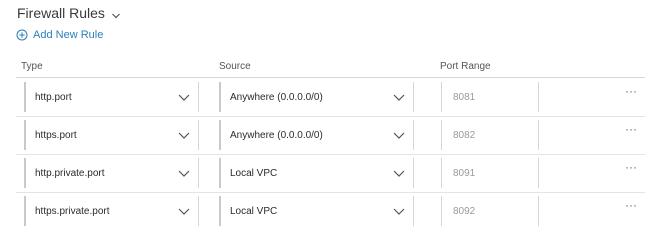 This screenshot has width=657, height=241. I want to click on type-select: http.private.port, so click(115, 173).